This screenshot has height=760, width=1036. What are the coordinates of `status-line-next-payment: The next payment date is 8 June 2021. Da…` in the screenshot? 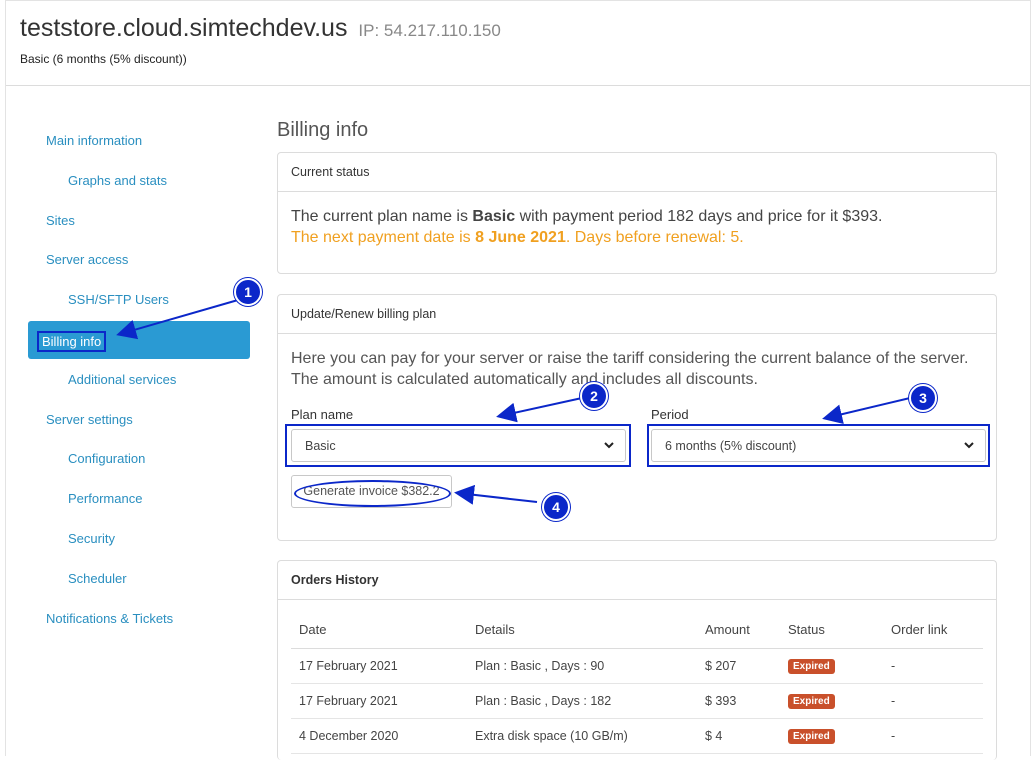 It's located at (517, 238).